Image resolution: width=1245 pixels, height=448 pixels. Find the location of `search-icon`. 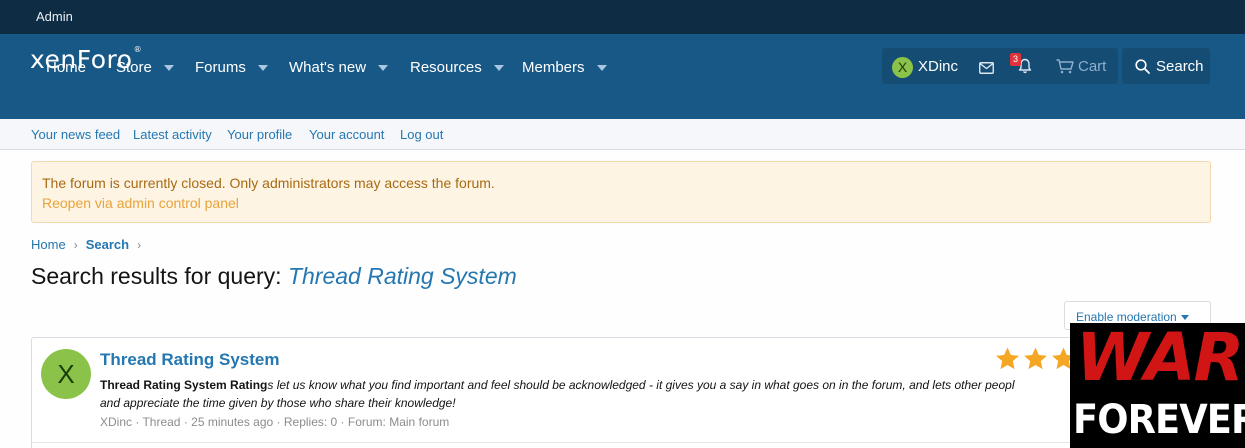

search-icon is located at coordinates (1142, 69).